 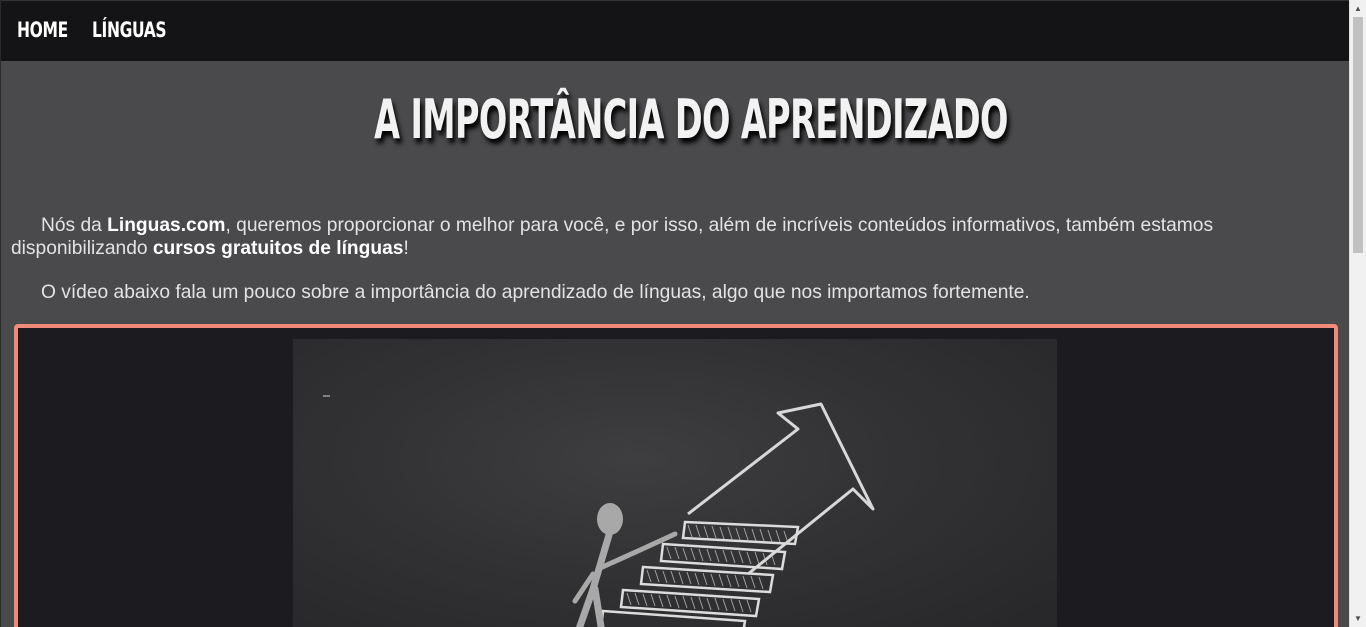 What do you see at coordinates (1358, 8) in the screenshot?
I see `scroll-up-arrow-icon: ▲` at bounding box center [1358, 8].